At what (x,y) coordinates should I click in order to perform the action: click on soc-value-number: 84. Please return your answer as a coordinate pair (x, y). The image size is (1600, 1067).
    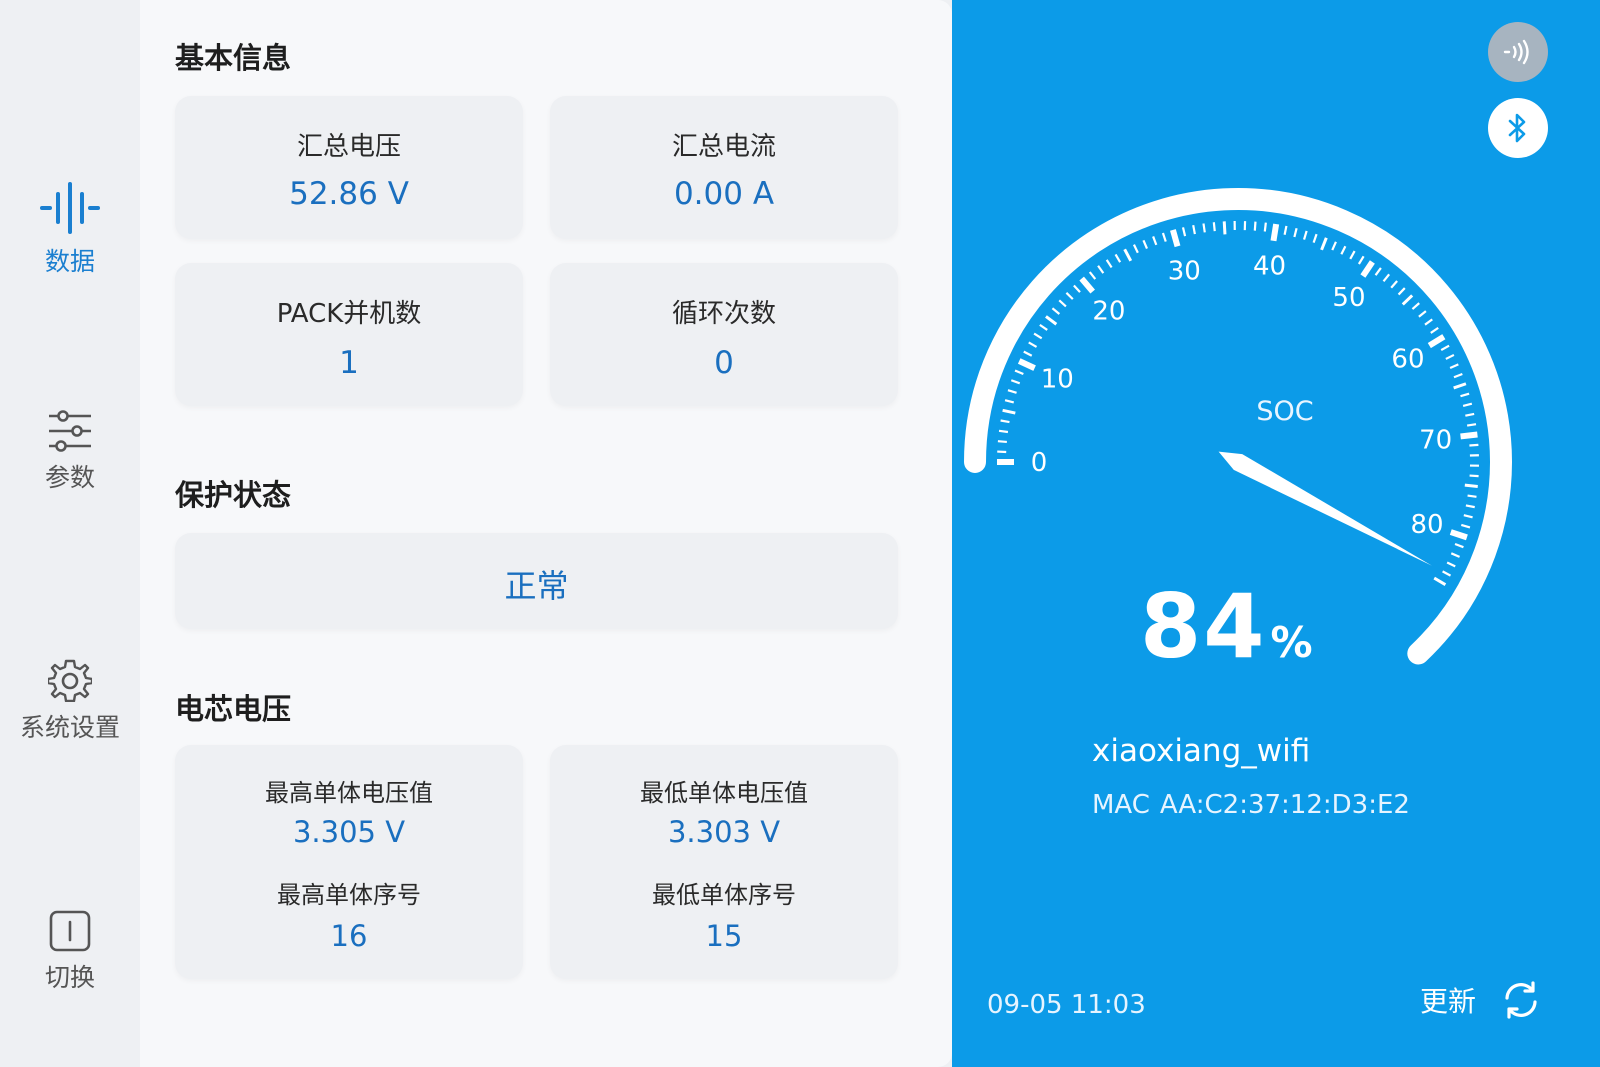
    Looking at the image, I should click on (1203, 626).